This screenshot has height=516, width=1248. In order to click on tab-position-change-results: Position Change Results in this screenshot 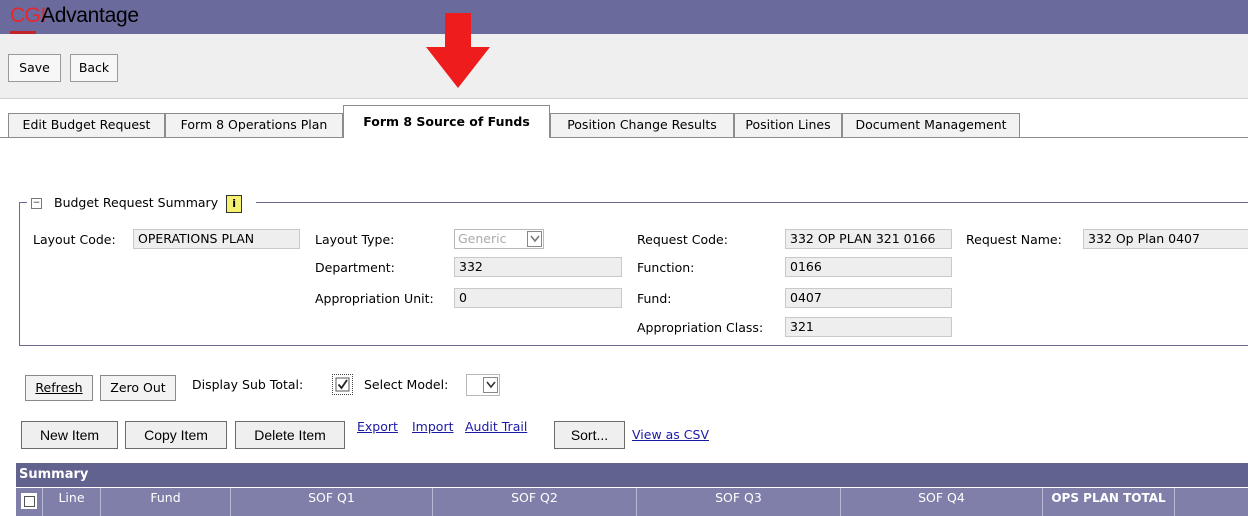, I will do `click(642, 125)`.